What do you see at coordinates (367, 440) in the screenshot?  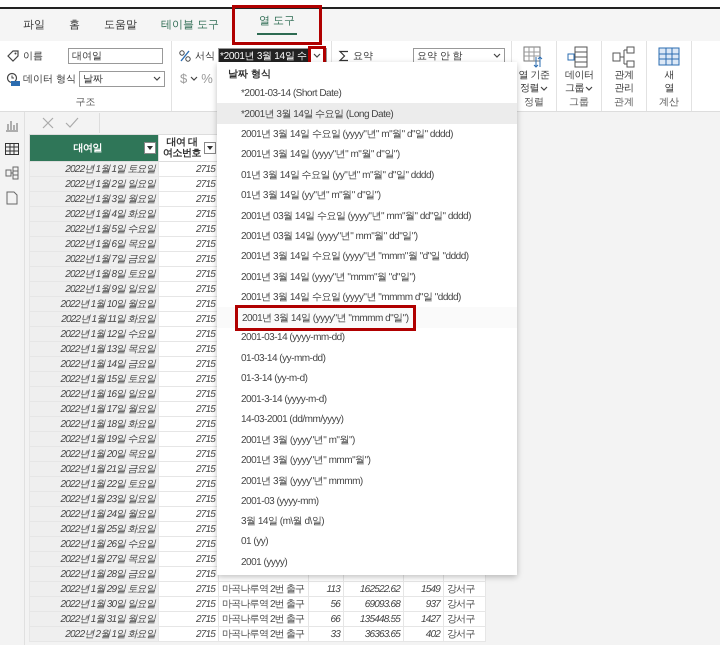 I see `menu-option: 2001년 3월 (yyyy"년" m"월")` at bounding box center [367, 440].